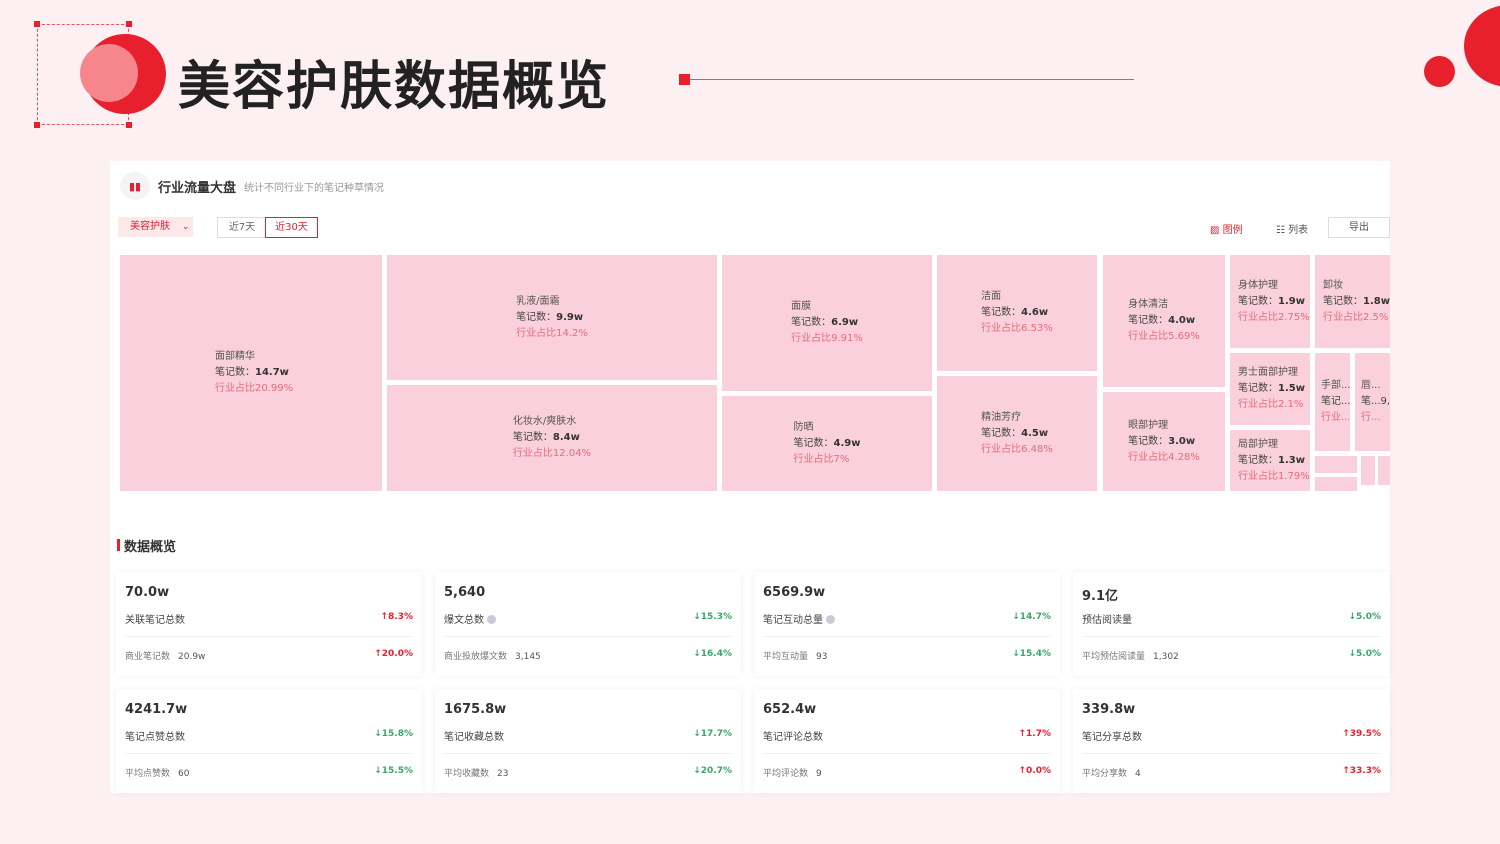 The height and width of the screenshot is (844, 1500). What do you see at coordinates (476, 657) in the screenshot?
I see `sub-metric-label: 商业投放爆文数` at bounding box center [476, 657].